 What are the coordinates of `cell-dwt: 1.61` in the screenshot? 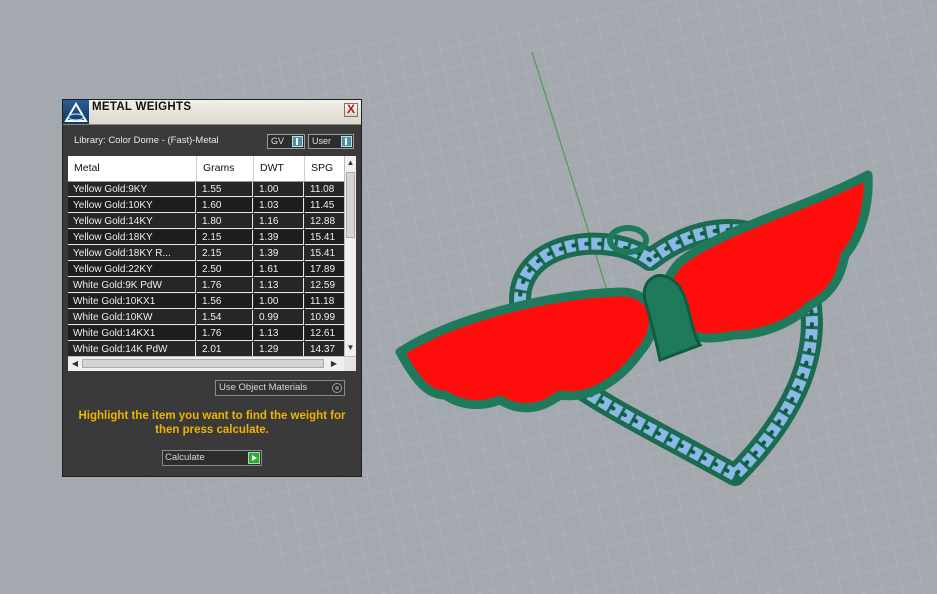 It's located at (279, 269).